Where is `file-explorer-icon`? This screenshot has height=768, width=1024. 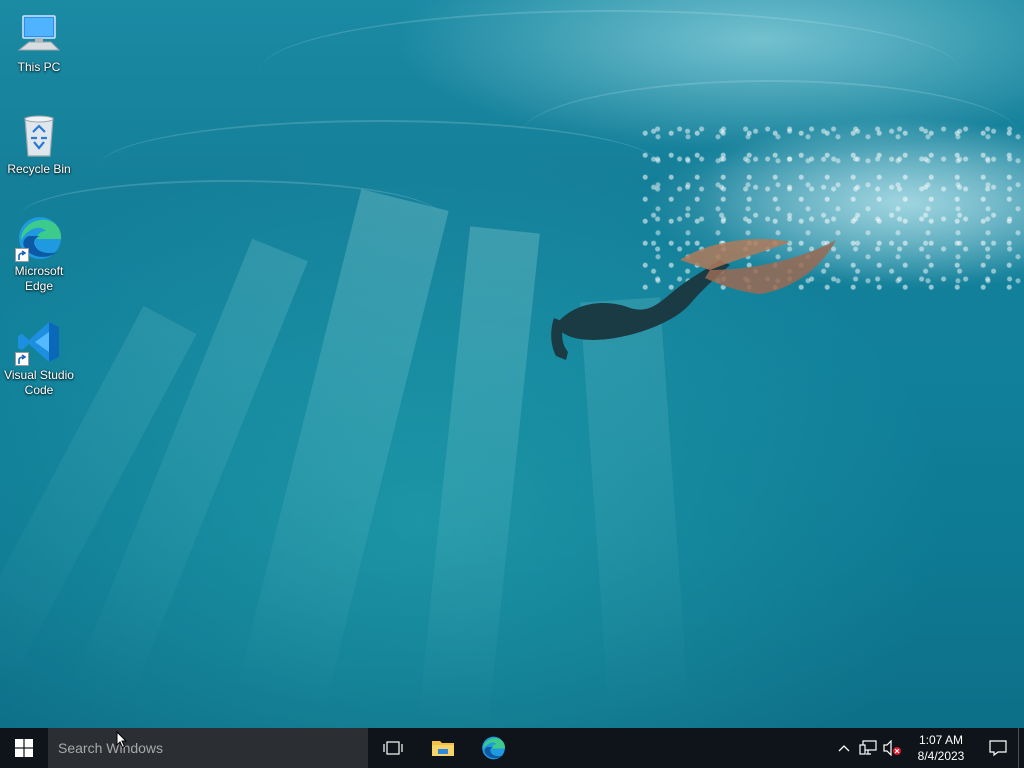
file-explorer-icon is located at coordinates (443, 748).